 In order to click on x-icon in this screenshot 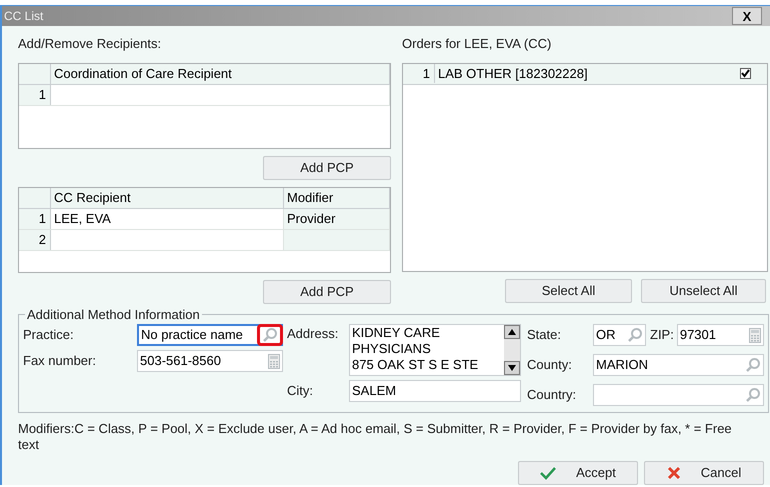, I will do `click(673, 473)`.